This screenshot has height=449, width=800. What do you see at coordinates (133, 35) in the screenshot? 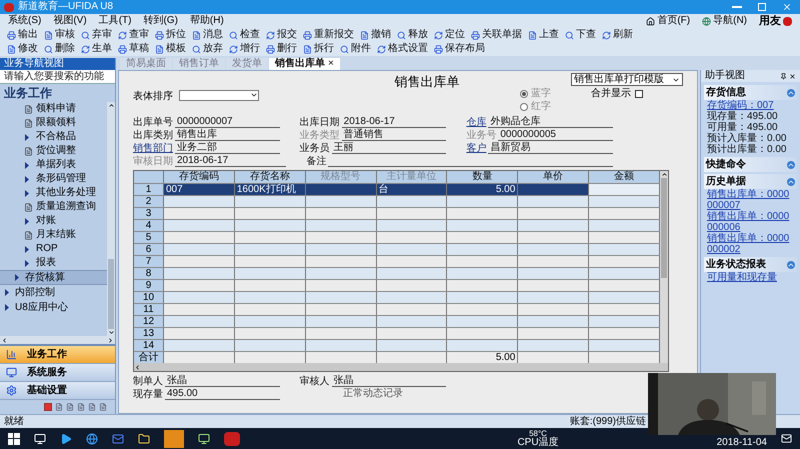
I see `toolbar-button: 查审` at bounding box center [133, 35].